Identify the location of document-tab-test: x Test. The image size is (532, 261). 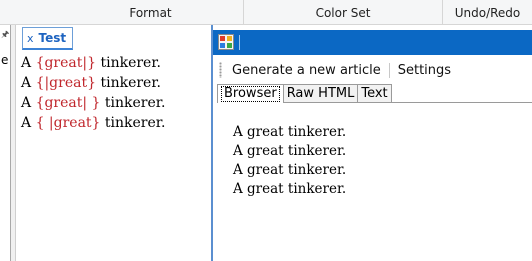
(48, 38).